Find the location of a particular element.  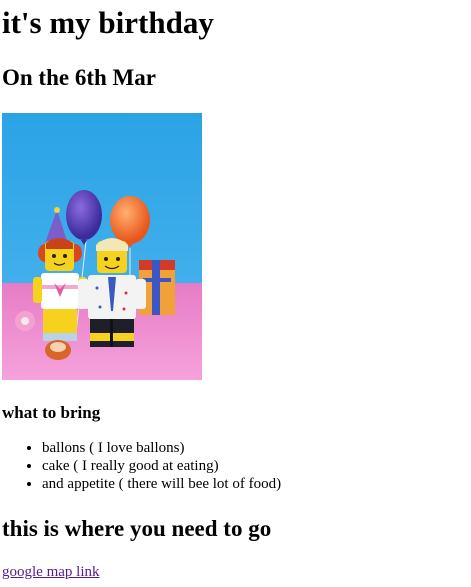

page-title: it's my birthday is located at coordinates (108, 22).